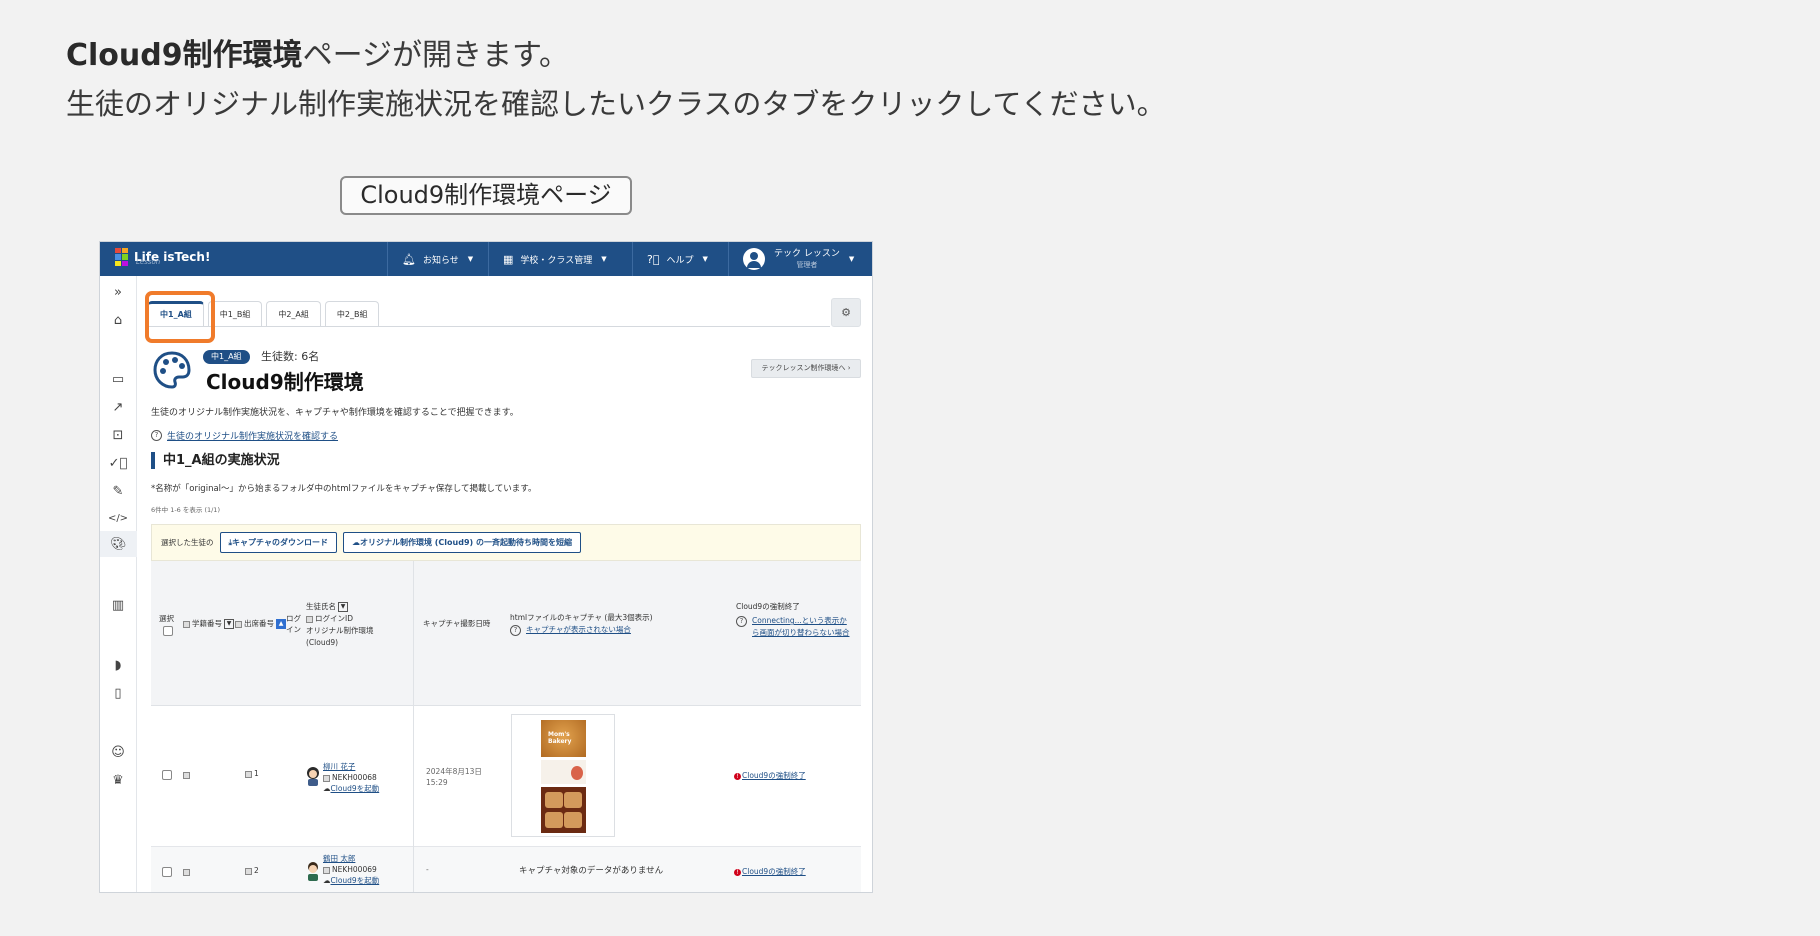 The width and height of the screenshot is (1820, 936). Describe the element at coordinates (741, 621) in the screenshot. I see `help-circle-icon: ?` at that location.